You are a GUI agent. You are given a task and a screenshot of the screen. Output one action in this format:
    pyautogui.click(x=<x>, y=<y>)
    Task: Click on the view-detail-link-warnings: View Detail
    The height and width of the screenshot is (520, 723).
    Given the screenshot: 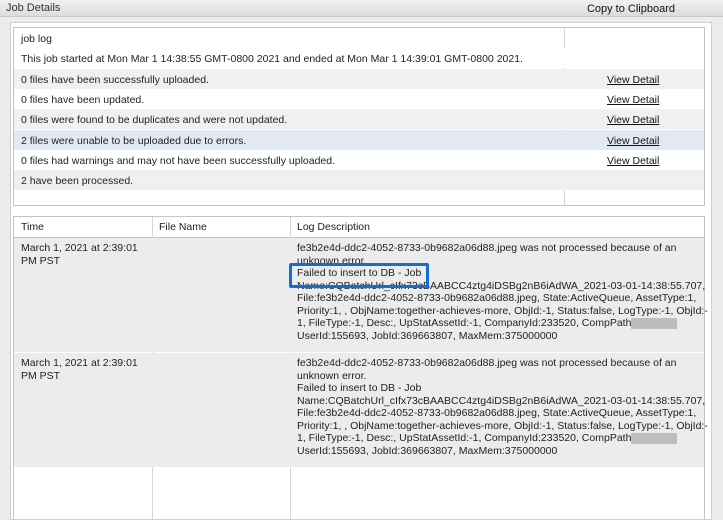 What is the action you would take?
    pyautogui.click(x=633, y=161)
    